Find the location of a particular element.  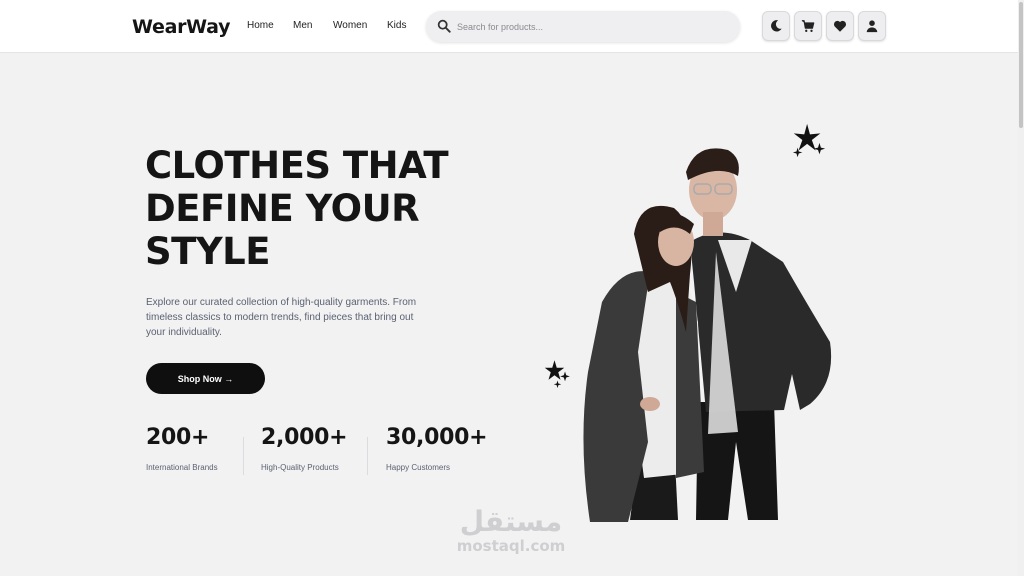

search-icon is located at coordinates (444, 26).